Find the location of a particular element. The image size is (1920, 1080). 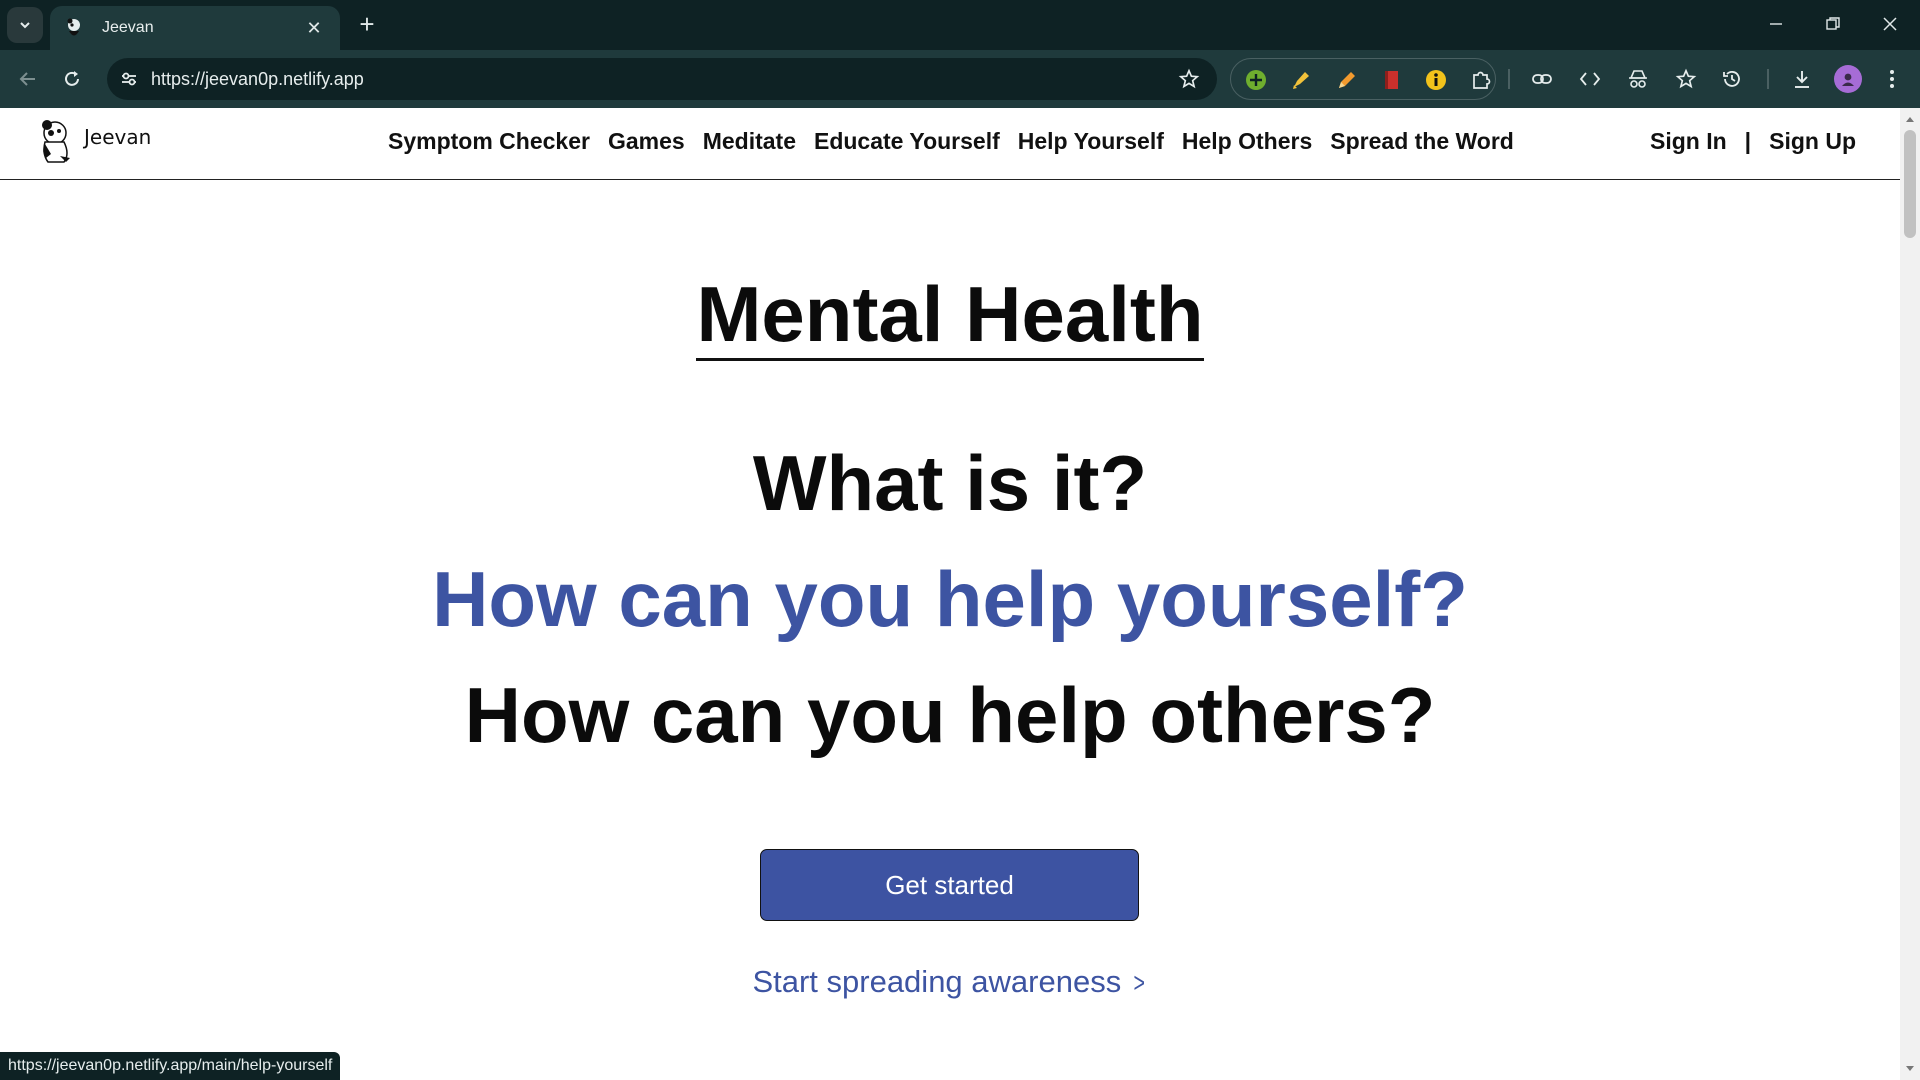

chevron-right-icon: > is located at coordinates (1139, 982).